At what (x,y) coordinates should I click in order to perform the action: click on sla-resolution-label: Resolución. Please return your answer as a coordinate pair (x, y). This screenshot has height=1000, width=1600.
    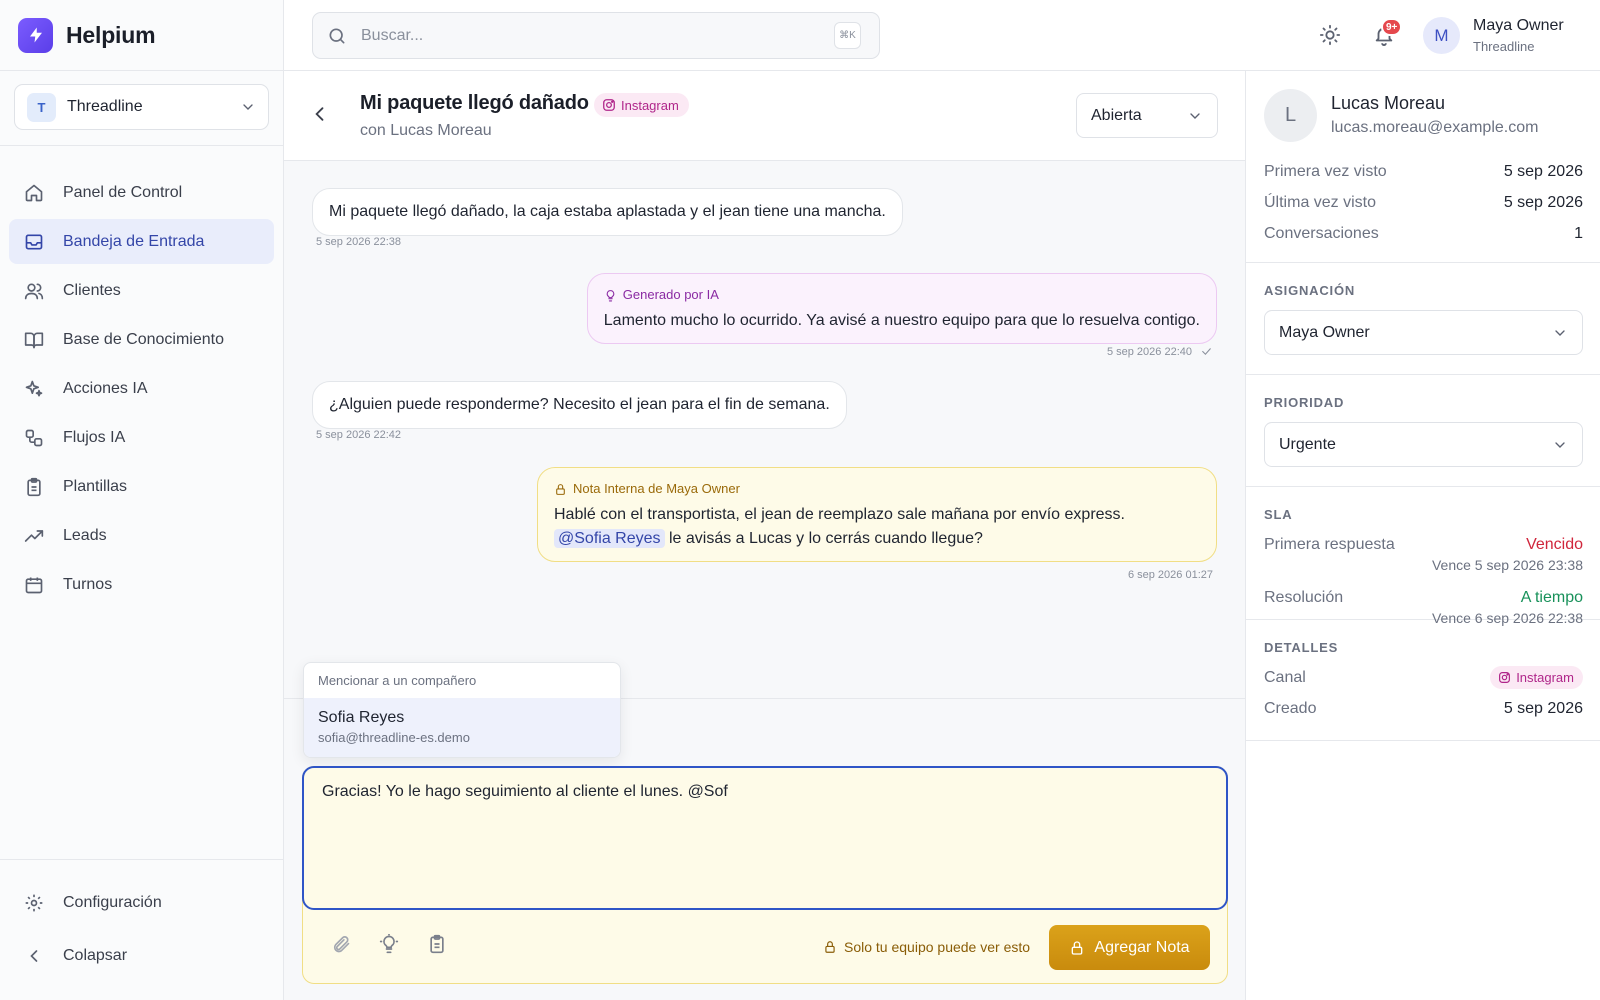
    Looking at the image, I should click on (1304, 597).